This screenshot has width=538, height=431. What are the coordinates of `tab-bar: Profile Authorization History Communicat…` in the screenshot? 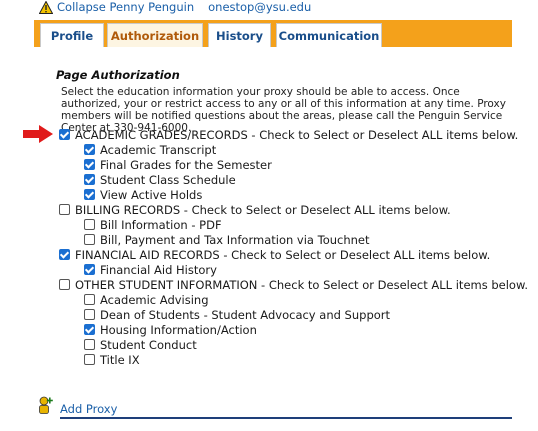 It's located at (273, 33).